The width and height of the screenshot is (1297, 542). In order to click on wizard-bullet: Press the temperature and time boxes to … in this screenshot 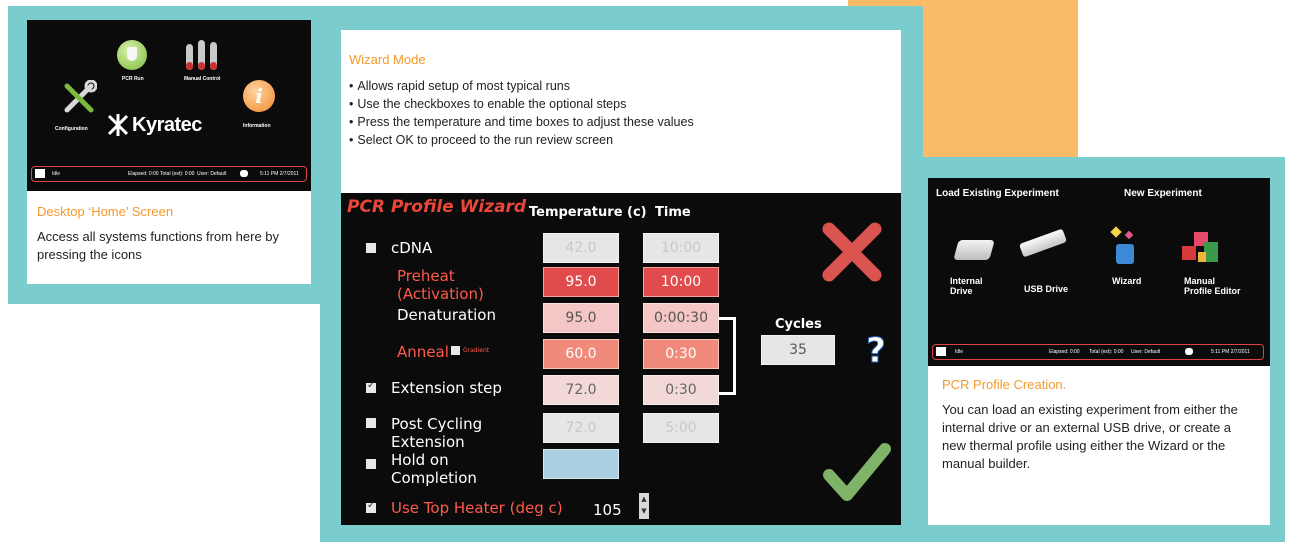, I will do `click(619, 122)`.